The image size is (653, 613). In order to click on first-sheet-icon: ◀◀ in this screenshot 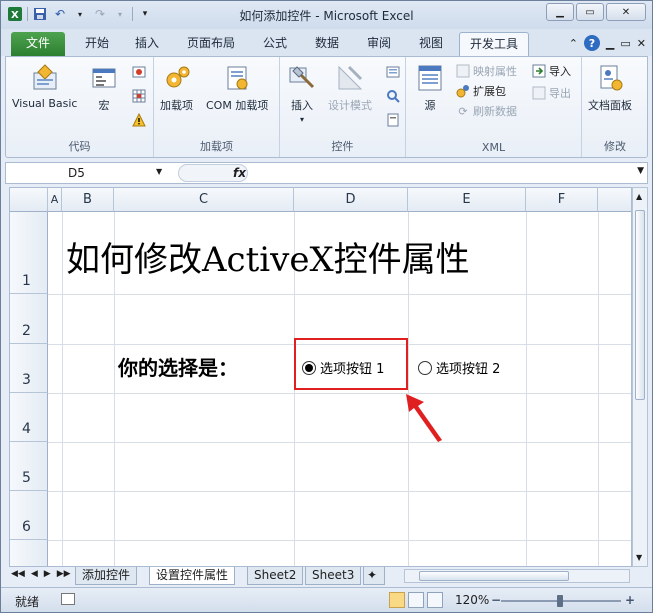, I will do `click(18, 574)`.